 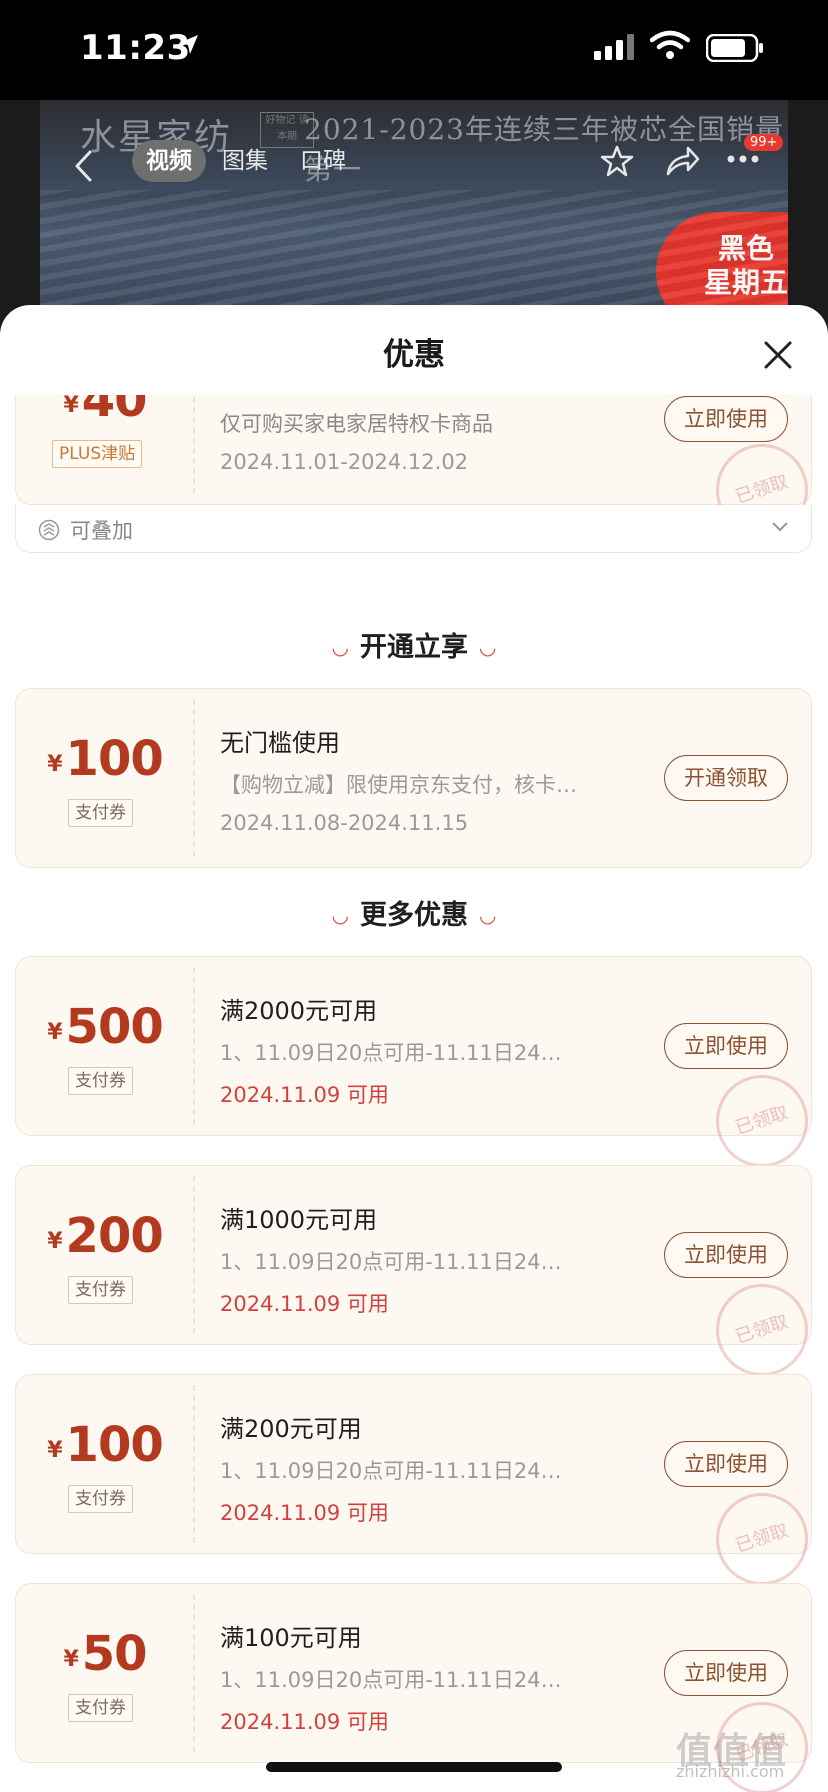 I want to click on tab-reviews: 口碑, so click(x=323, y=161).